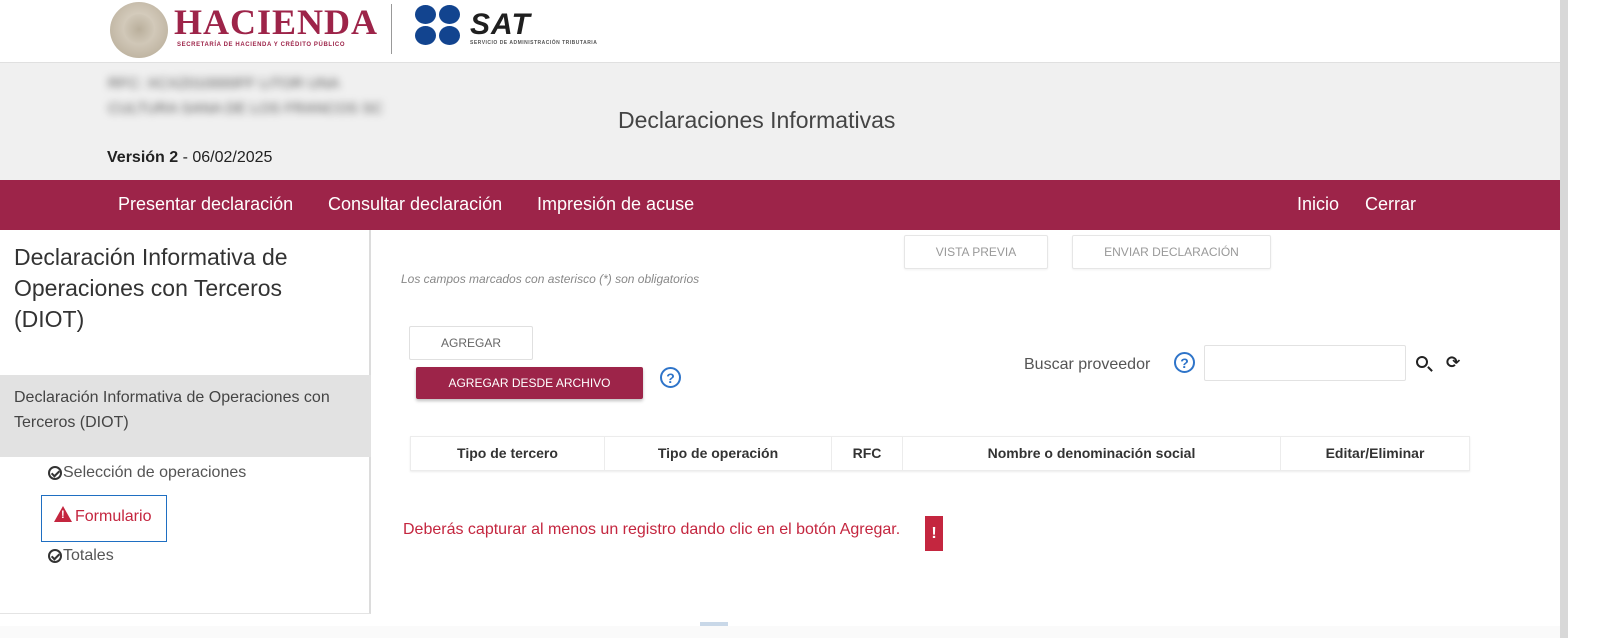 The image size is (1600, 638). I want to click on nav-cerrar: Cerrar, so click(1390, 204).